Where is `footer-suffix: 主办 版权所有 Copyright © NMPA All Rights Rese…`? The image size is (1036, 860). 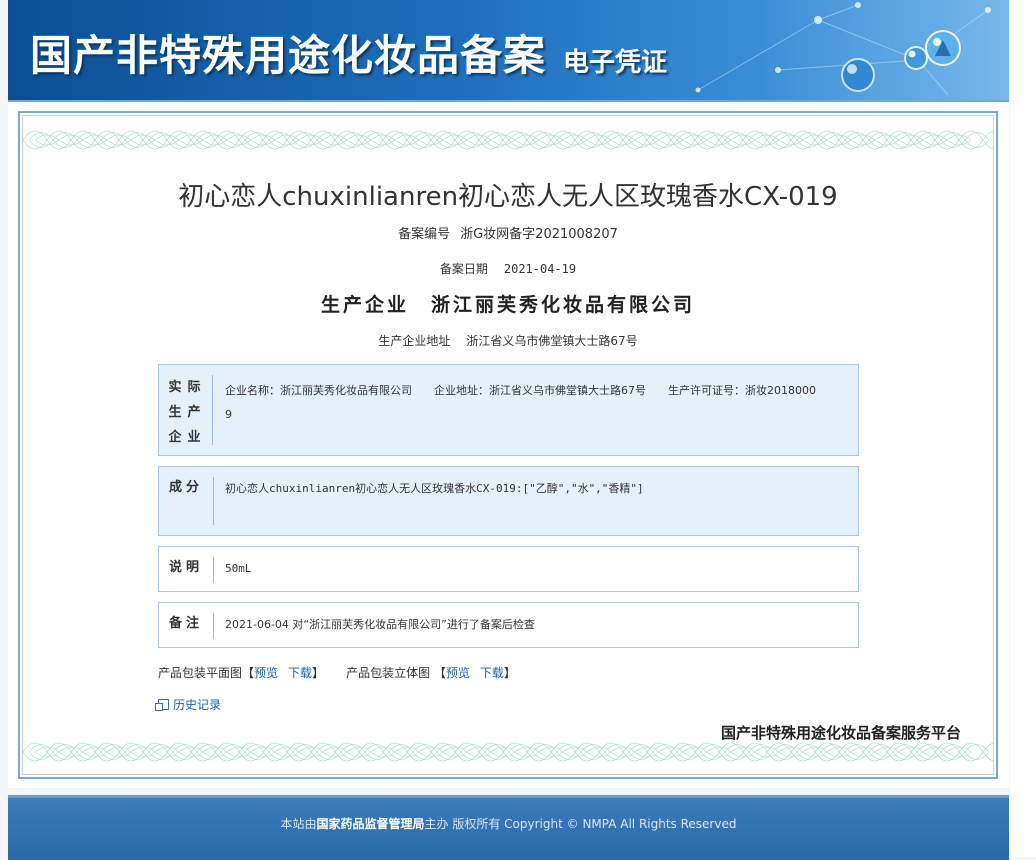
footer-suffix: 主办 版权所有 Copyright © NMPA All Rights Rese… is located at coordinates (580, 824).